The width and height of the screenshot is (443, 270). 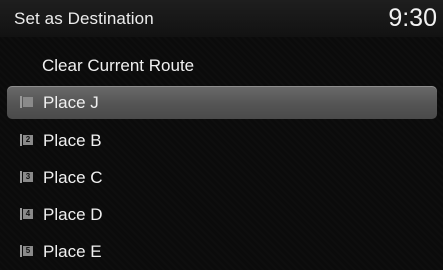 I want to click on list-item-place-e: 5 Place E, so click(x=222, y=251).